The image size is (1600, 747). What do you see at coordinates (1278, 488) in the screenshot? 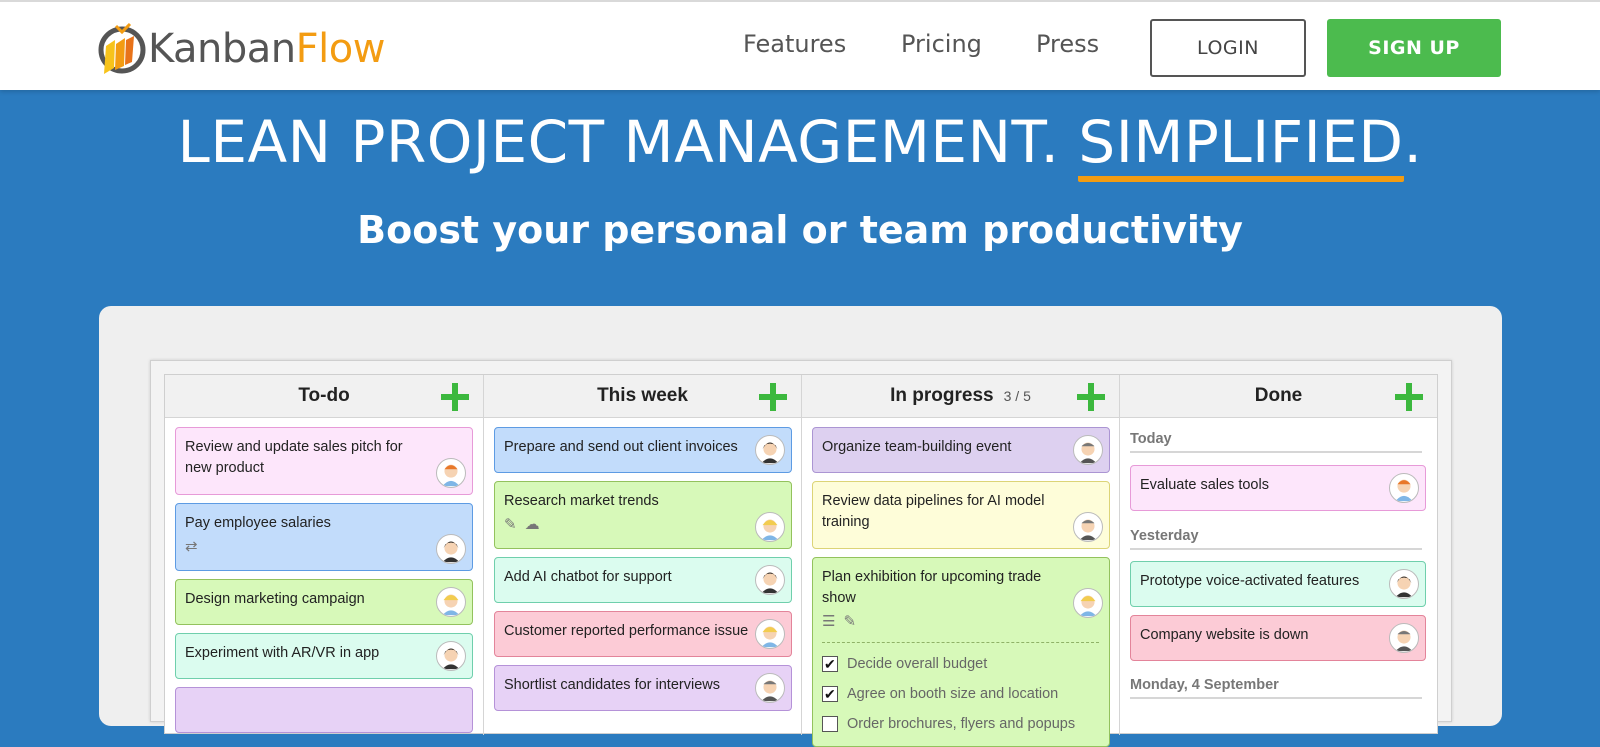
I see `task-card: Evaluate sales tools` at bounding box center [1278, 488].